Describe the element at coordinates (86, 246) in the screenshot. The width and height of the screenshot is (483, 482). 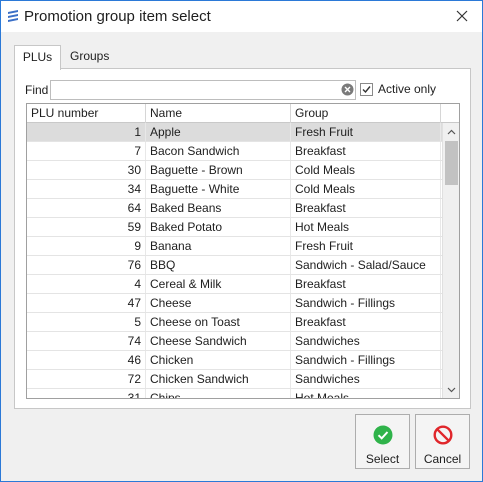
I see `cell-plu-number: 9` at that location.